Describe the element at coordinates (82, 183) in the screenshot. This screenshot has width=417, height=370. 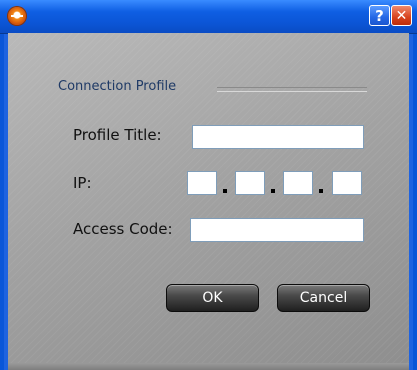
I see `ip-label: IP:` at that location.